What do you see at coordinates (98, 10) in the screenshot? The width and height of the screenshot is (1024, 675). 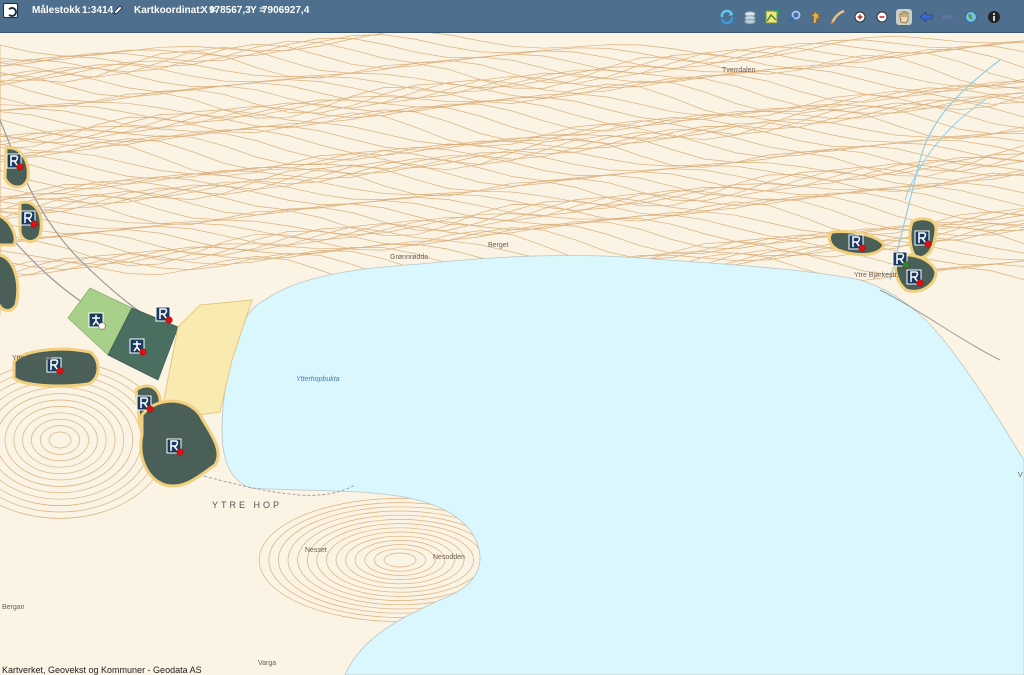 I see `scale-value: 1:3414` at bounding box center [98, 10].